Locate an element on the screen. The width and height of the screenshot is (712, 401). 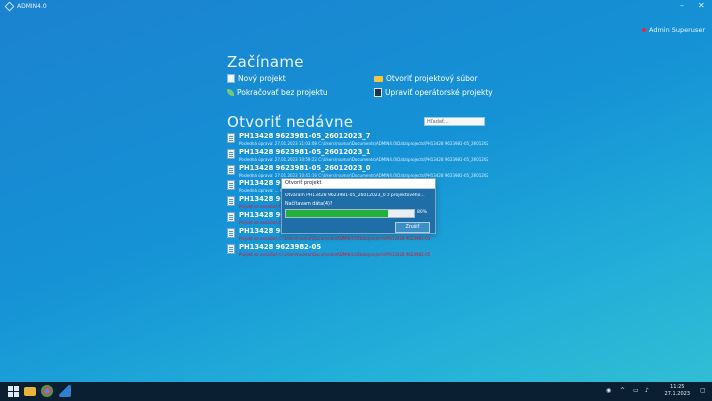
recent-project-name: PH13428 9623981-05_26012023_7 is located at coordinates (305, 136).